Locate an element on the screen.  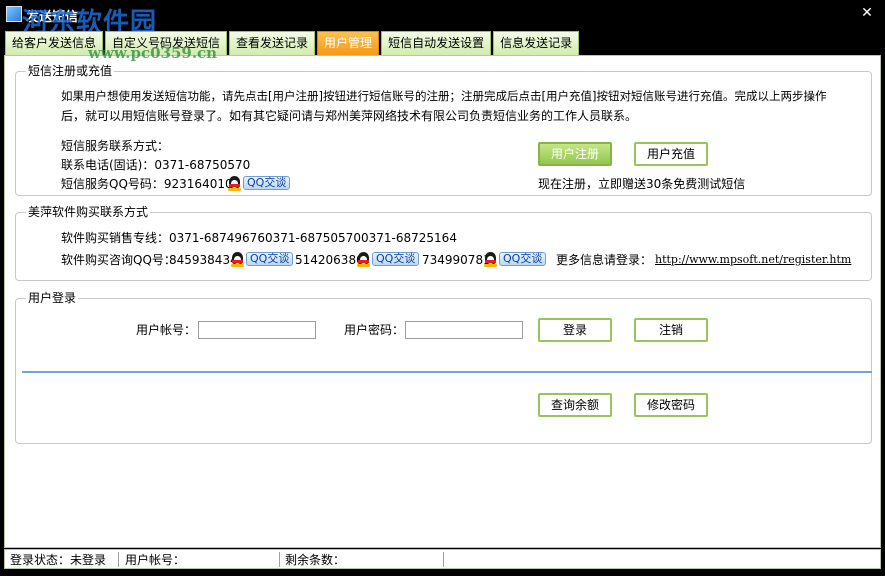
logout-button: 注销 is located at coordinates (671, 330).